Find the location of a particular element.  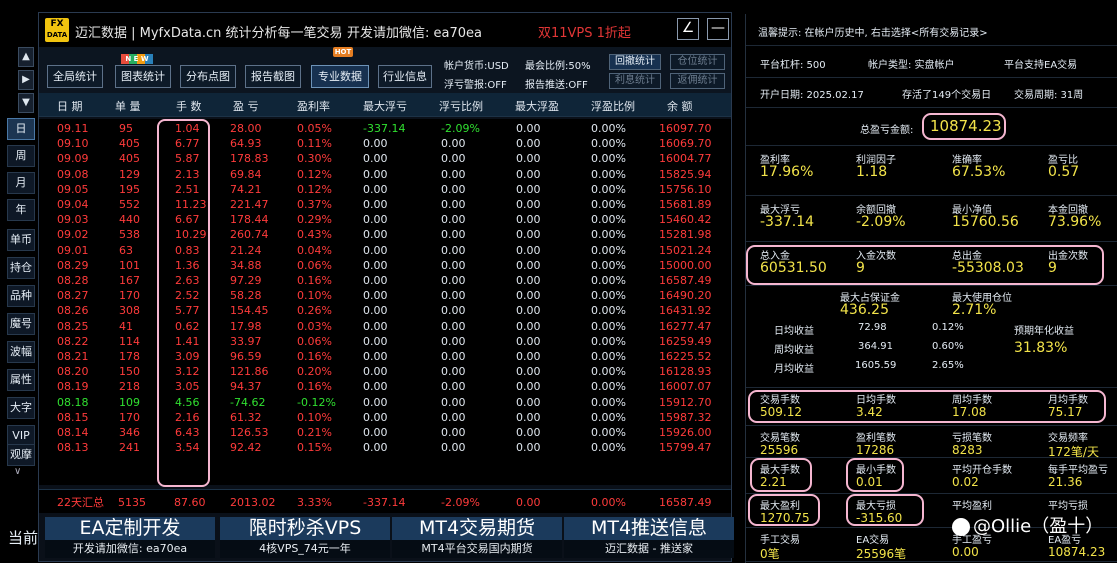

cell-balance: 15460.42 is located at coordinates (685, 220).